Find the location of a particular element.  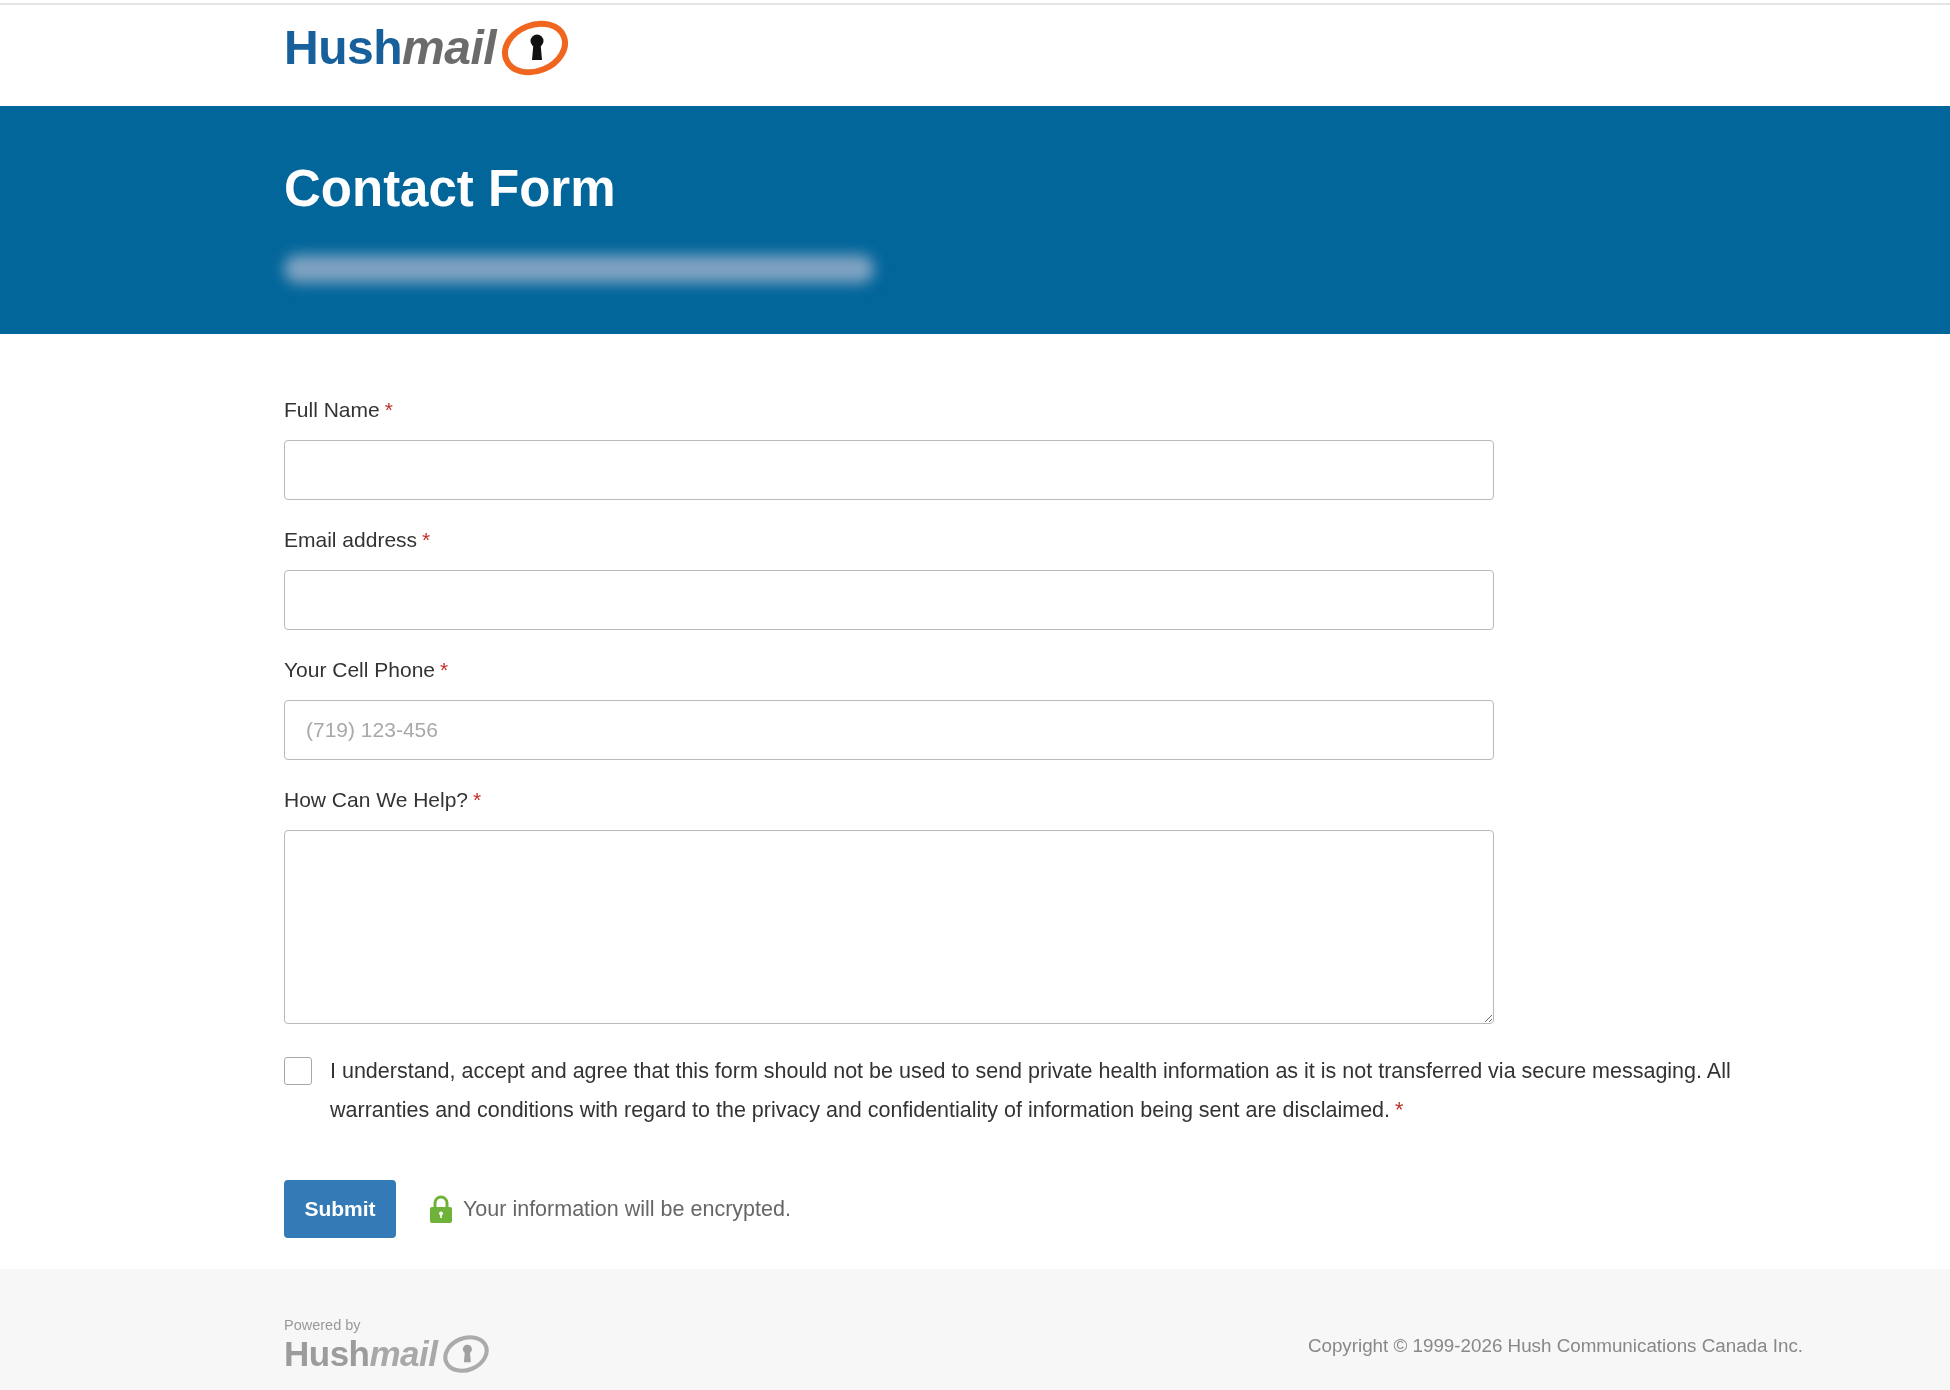

textarea-field is located at coordinates (889, 927).